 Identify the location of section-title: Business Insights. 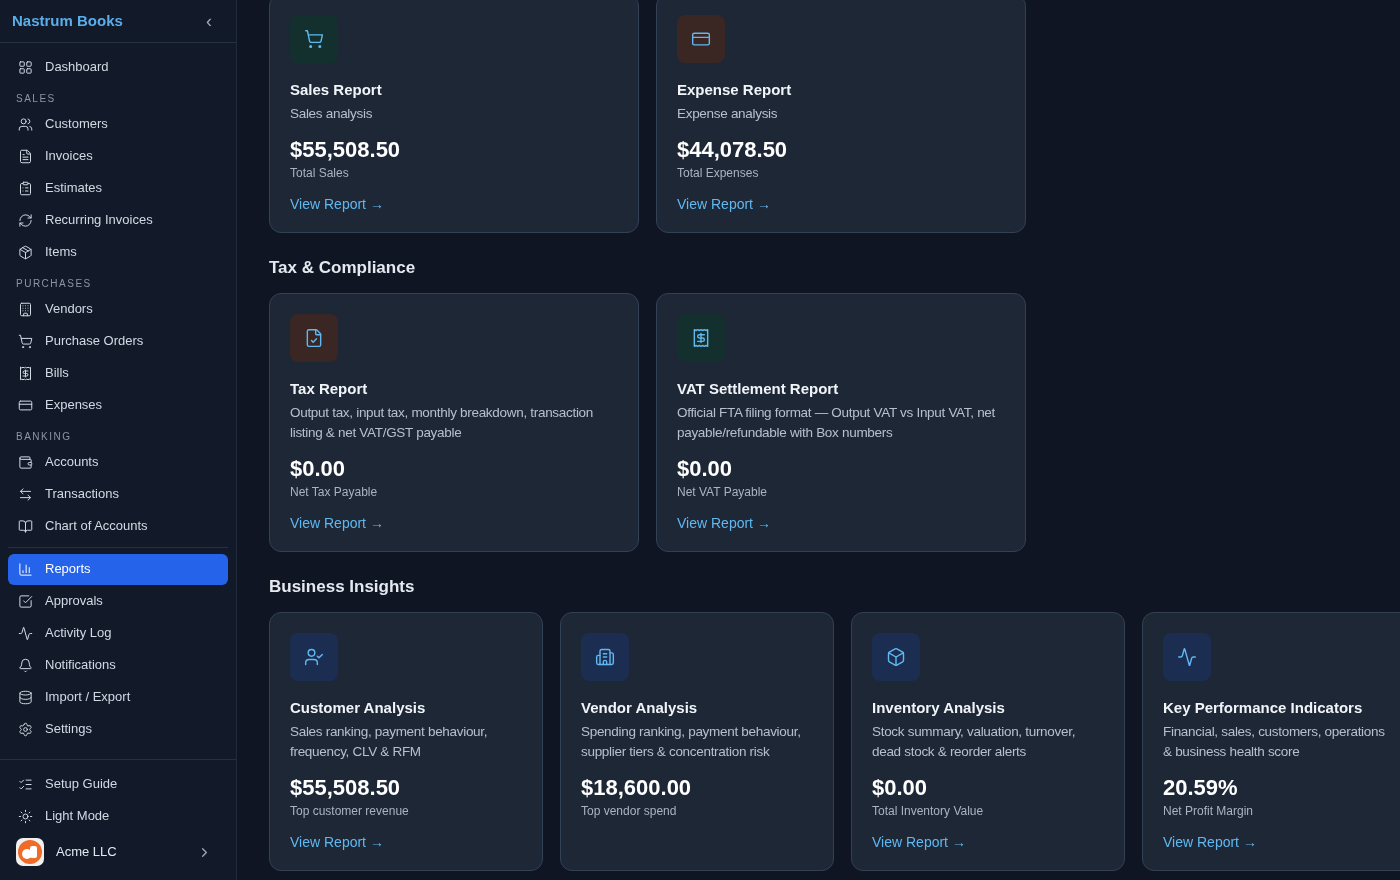
(342, 586).